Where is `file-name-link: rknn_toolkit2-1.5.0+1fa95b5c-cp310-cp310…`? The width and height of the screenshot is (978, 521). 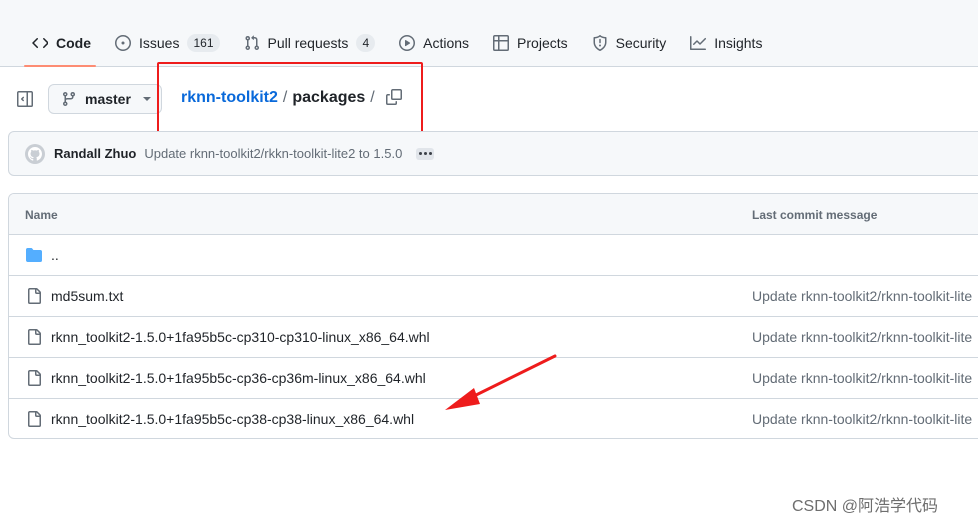 file-name-link: rknn_toolkit2-1.5.0+1fa95b5c-cp310-cp310… is located at coordinates (240, 337).